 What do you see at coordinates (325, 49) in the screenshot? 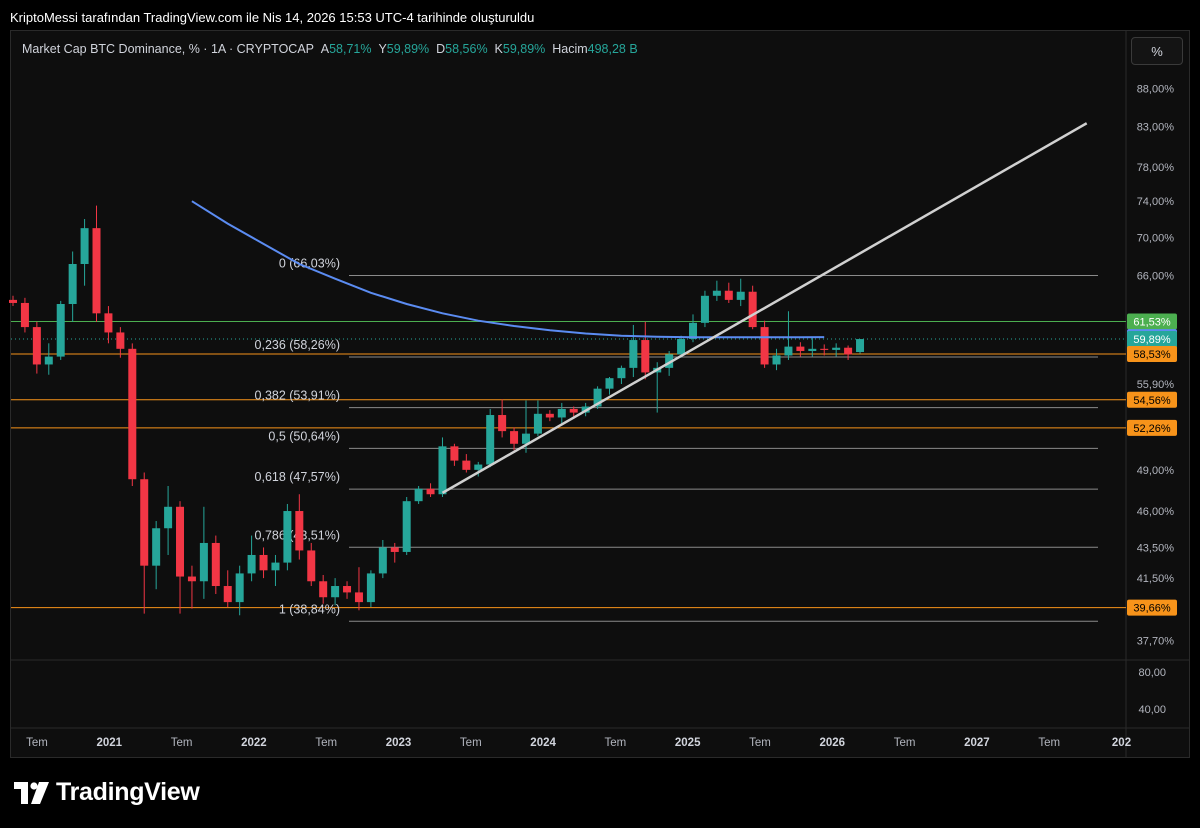
I see `open-label: A` at bounding box center [325, 49].